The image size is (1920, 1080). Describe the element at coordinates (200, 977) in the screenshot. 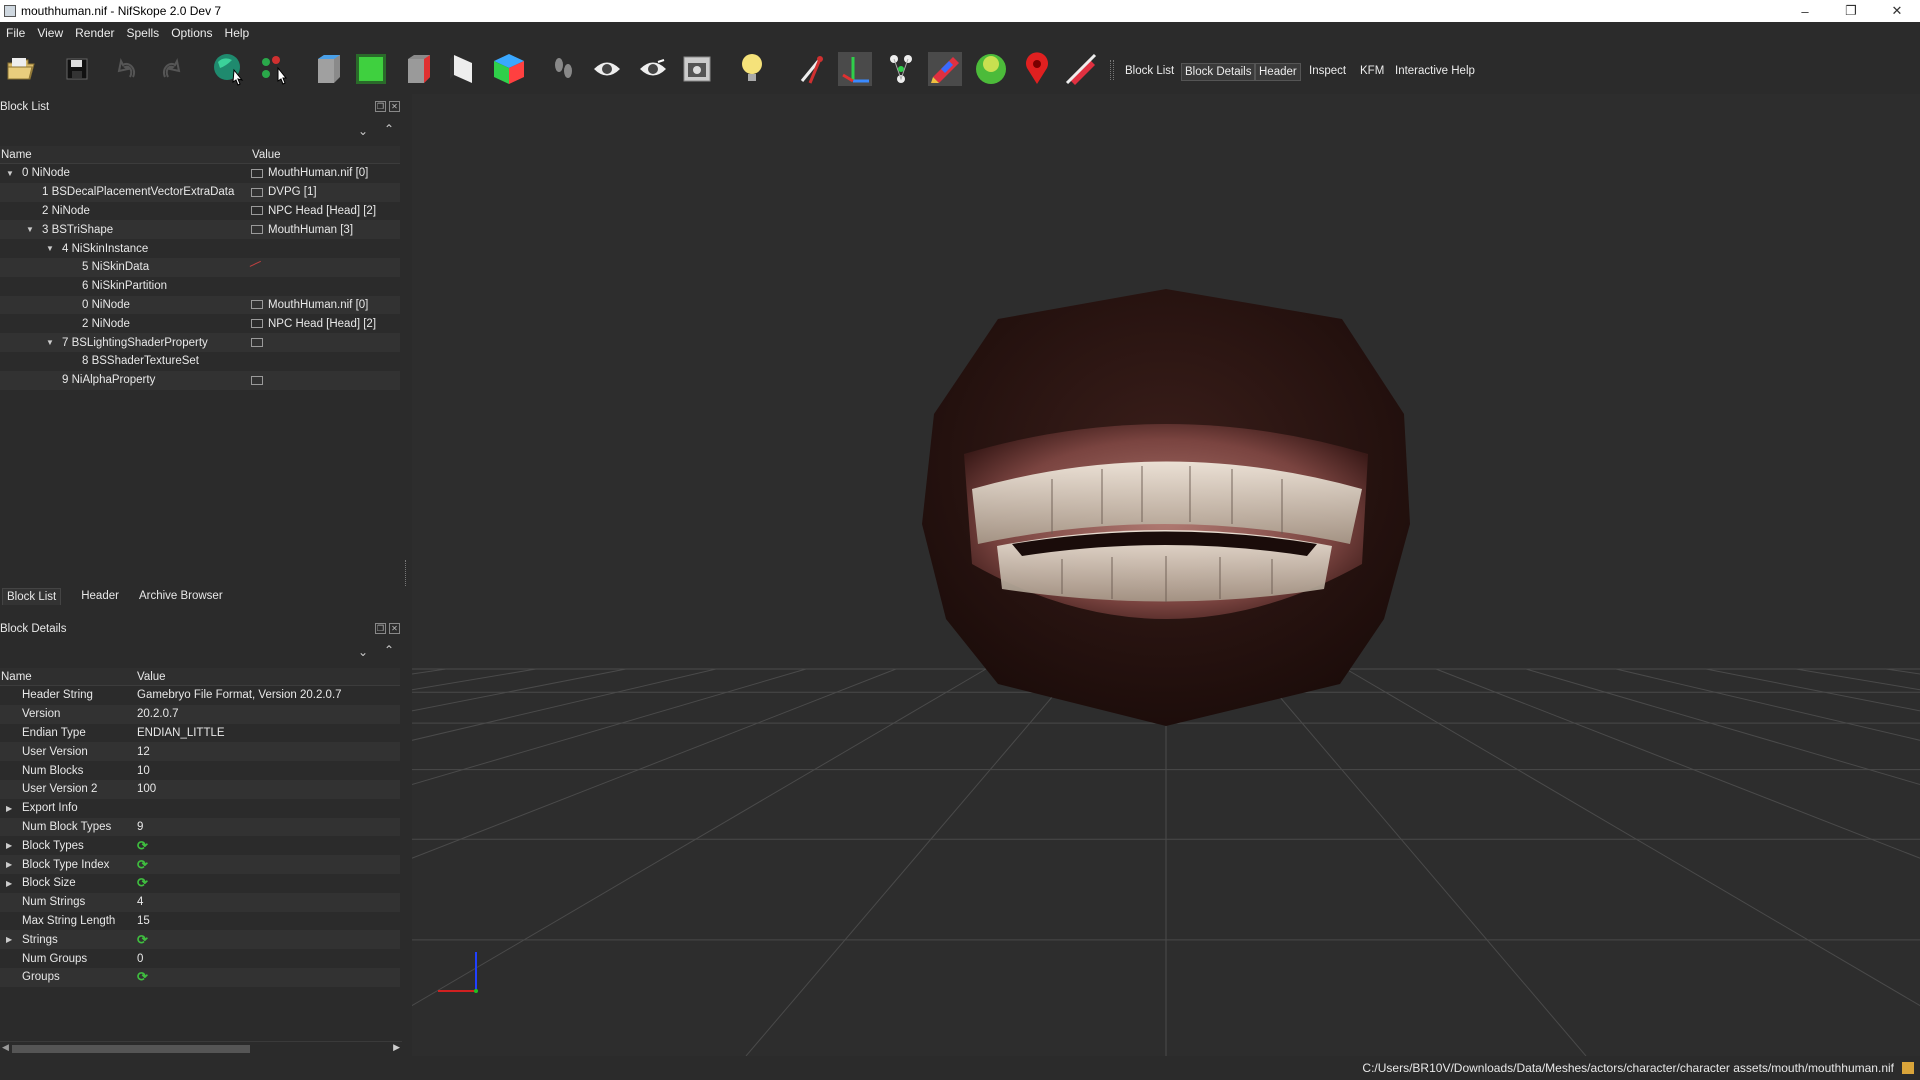

I see `detail-row: Groups ⟳` at that location.